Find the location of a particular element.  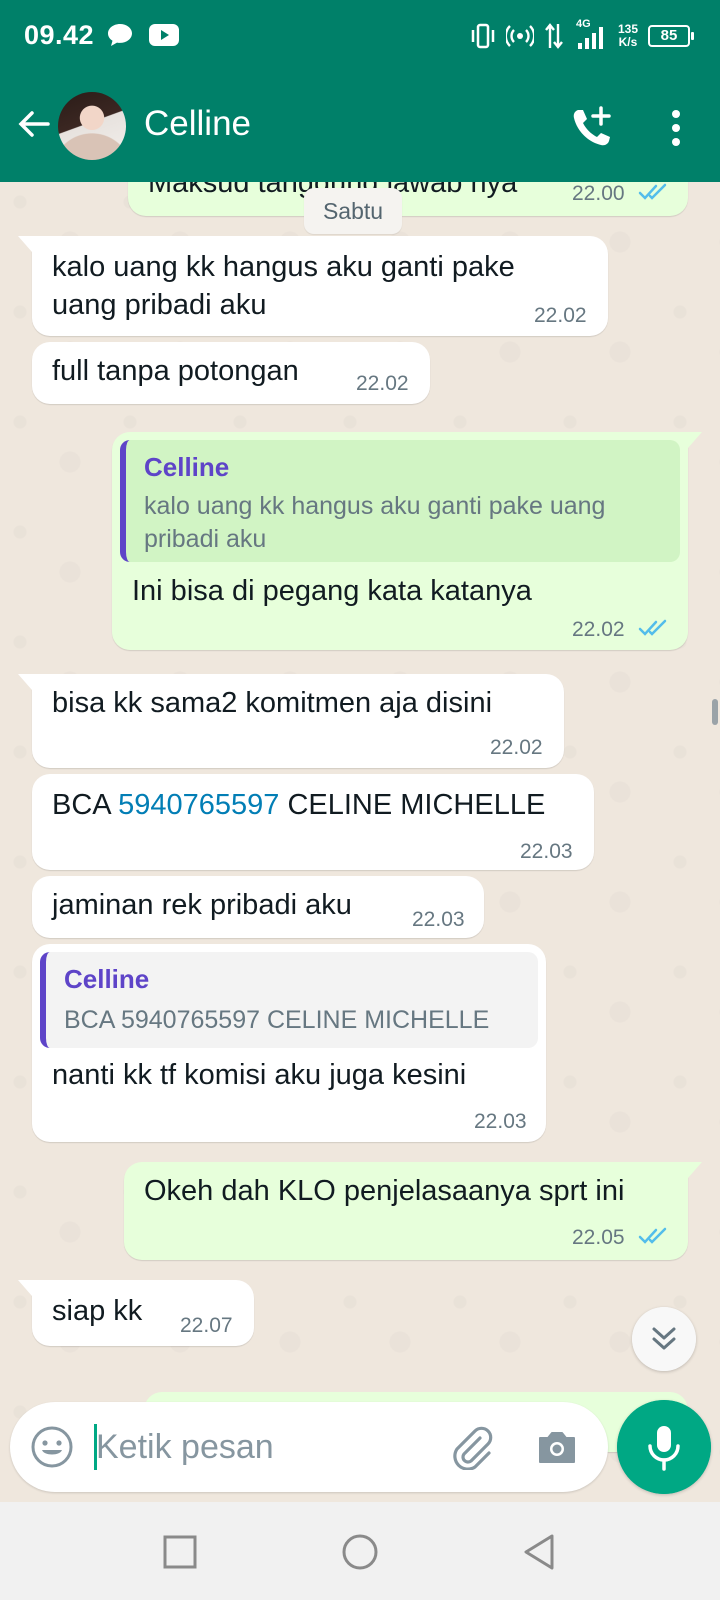

message-bubble-incoming: full tanpa potongan 22.02 is located at coordinates (231, 373).